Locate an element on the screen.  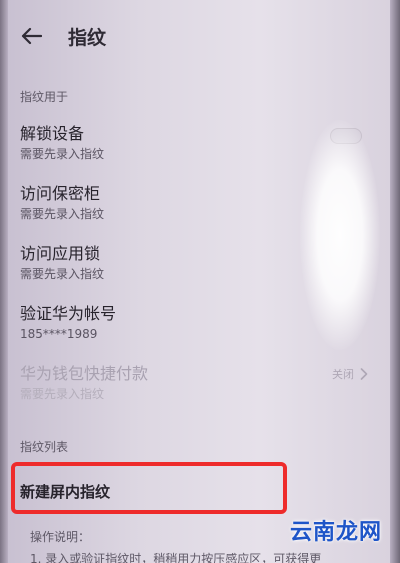
header: 指纹 is located at coordinates (62, 36).